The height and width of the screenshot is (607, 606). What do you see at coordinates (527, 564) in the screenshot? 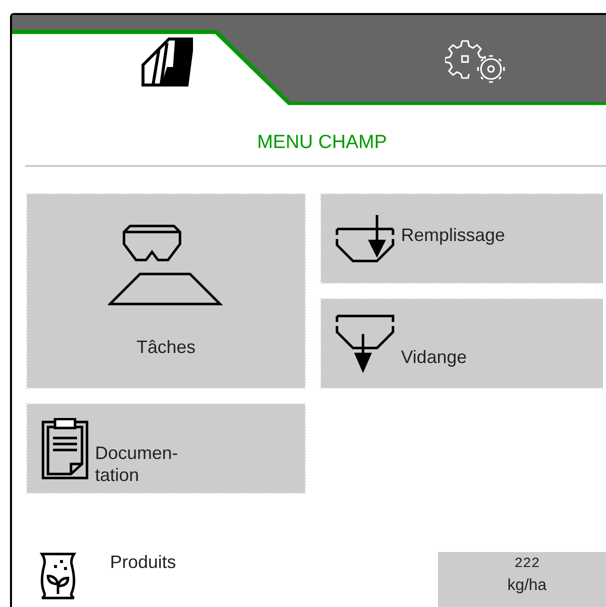
I see `rate-value: 222` at bounding box center [527, 564].